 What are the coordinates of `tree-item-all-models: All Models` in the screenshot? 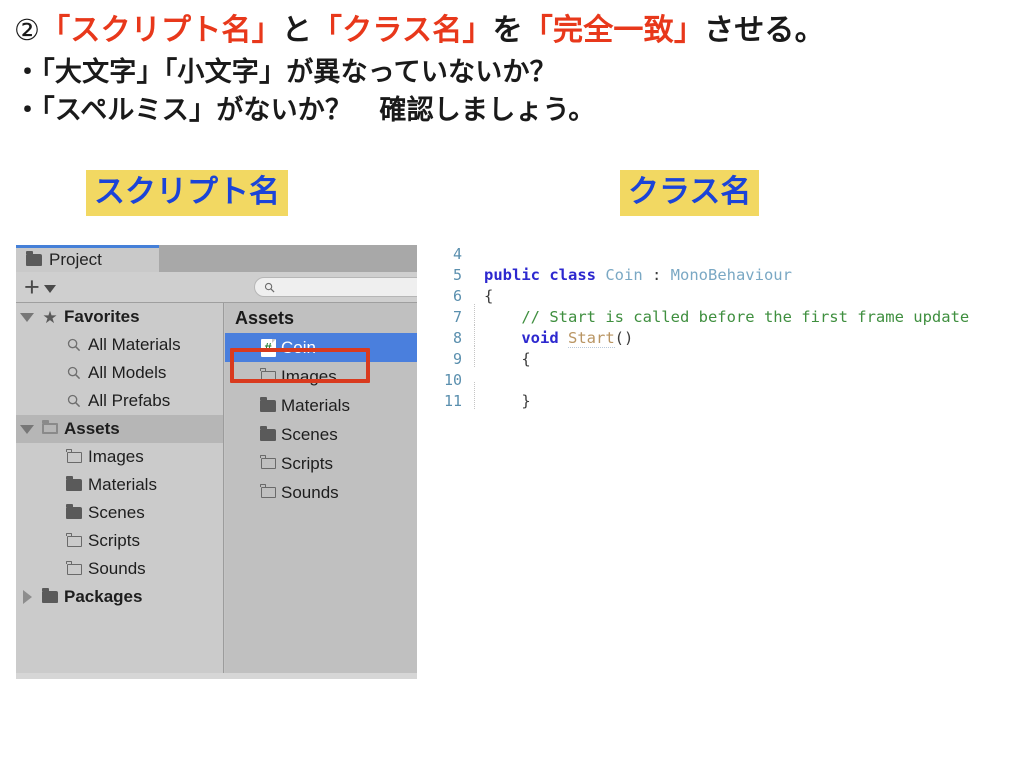 It's located at (119, 373).